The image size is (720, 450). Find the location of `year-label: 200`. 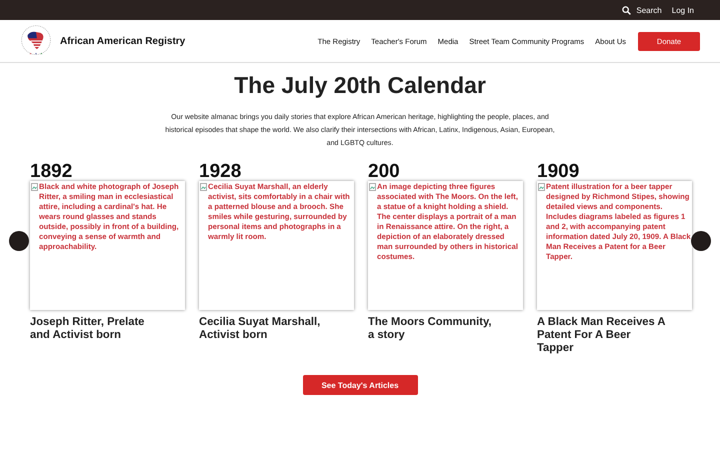

year-label: 200 is located at coordinates (384, 171).